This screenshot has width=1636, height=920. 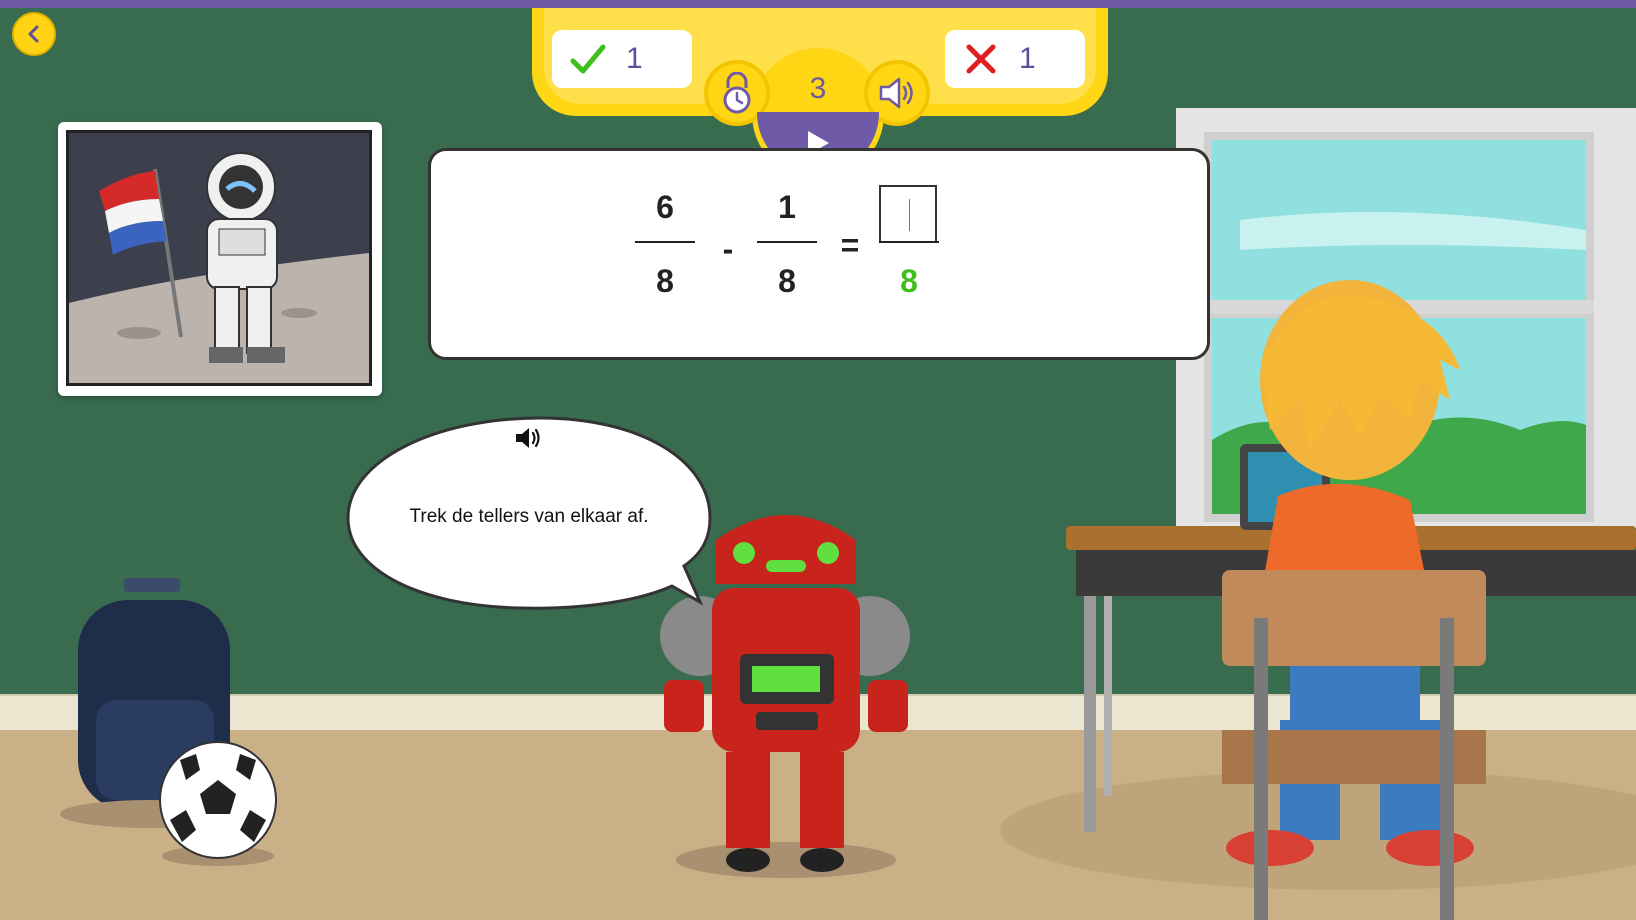 I want to click on fraction-right-denominator: 8, so click(x=787, y=281).